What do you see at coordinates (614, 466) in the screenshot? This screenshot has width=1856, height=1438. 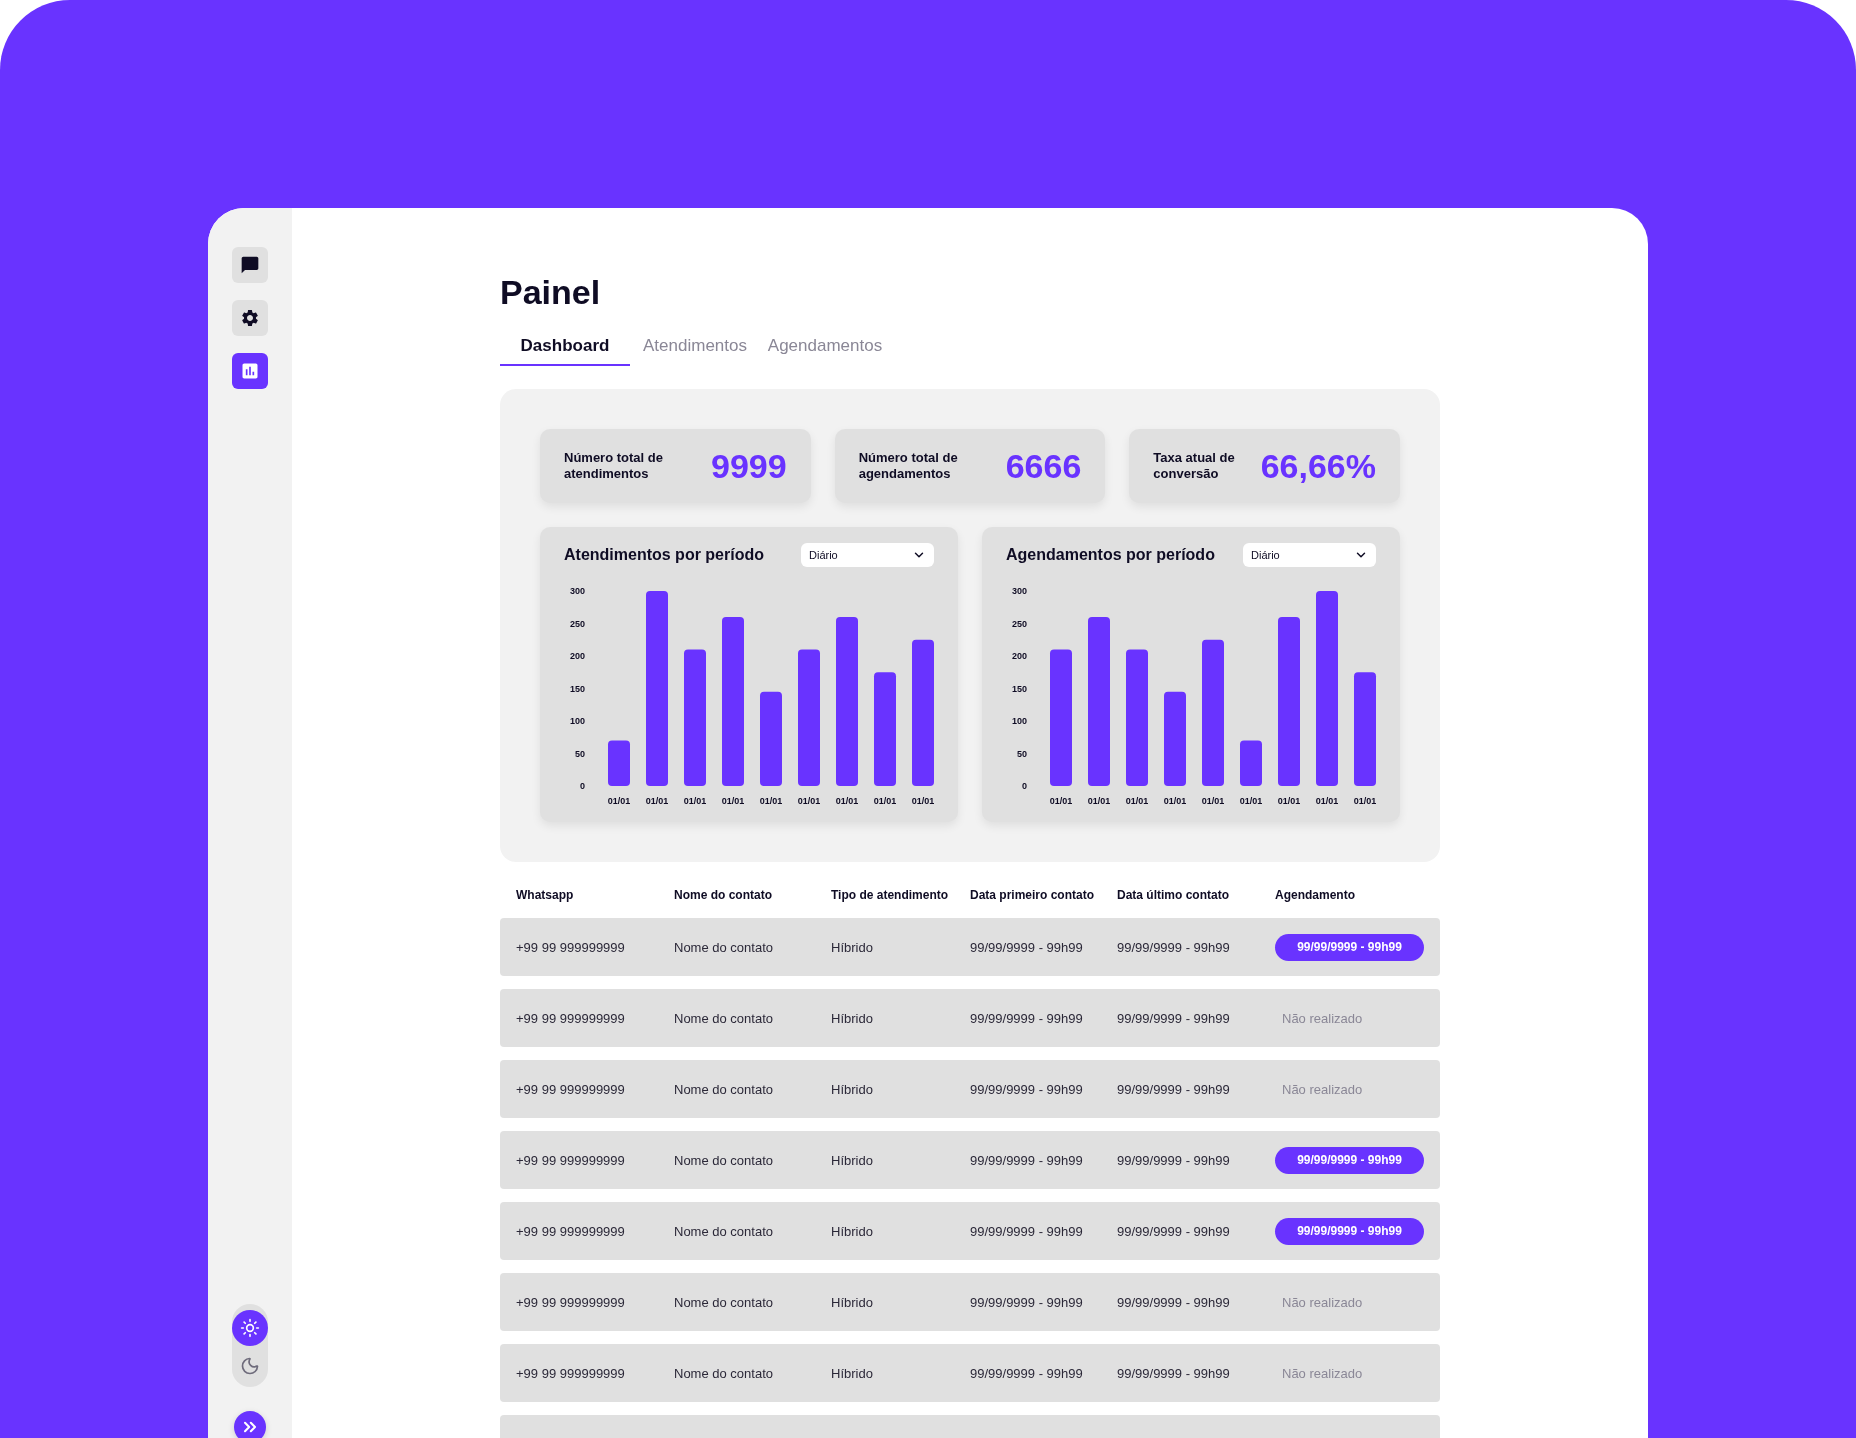 I see `stat-label: Número total de atendimentos` at bounding box center [614, 466].